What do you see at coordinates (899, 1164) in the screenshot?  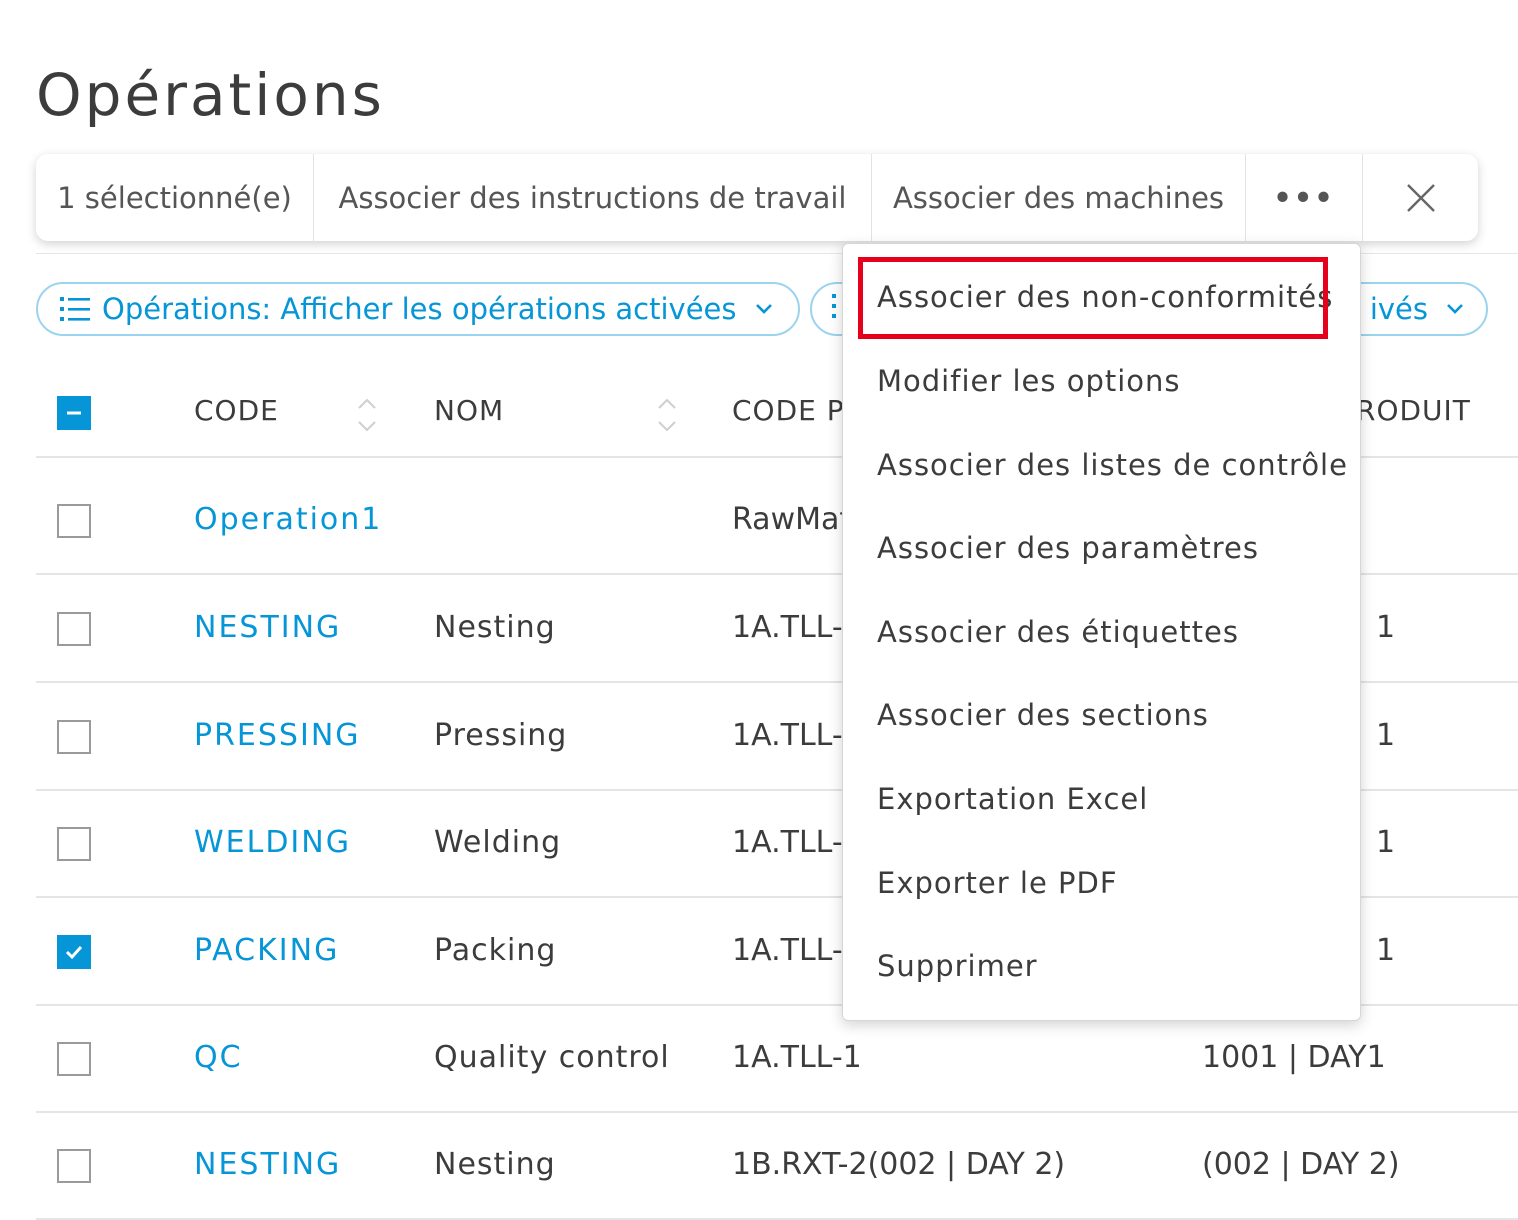 I see `product-code-cell: 1B.RXT-2(002 | DAY 2)` at bounding box center [899, 1164].